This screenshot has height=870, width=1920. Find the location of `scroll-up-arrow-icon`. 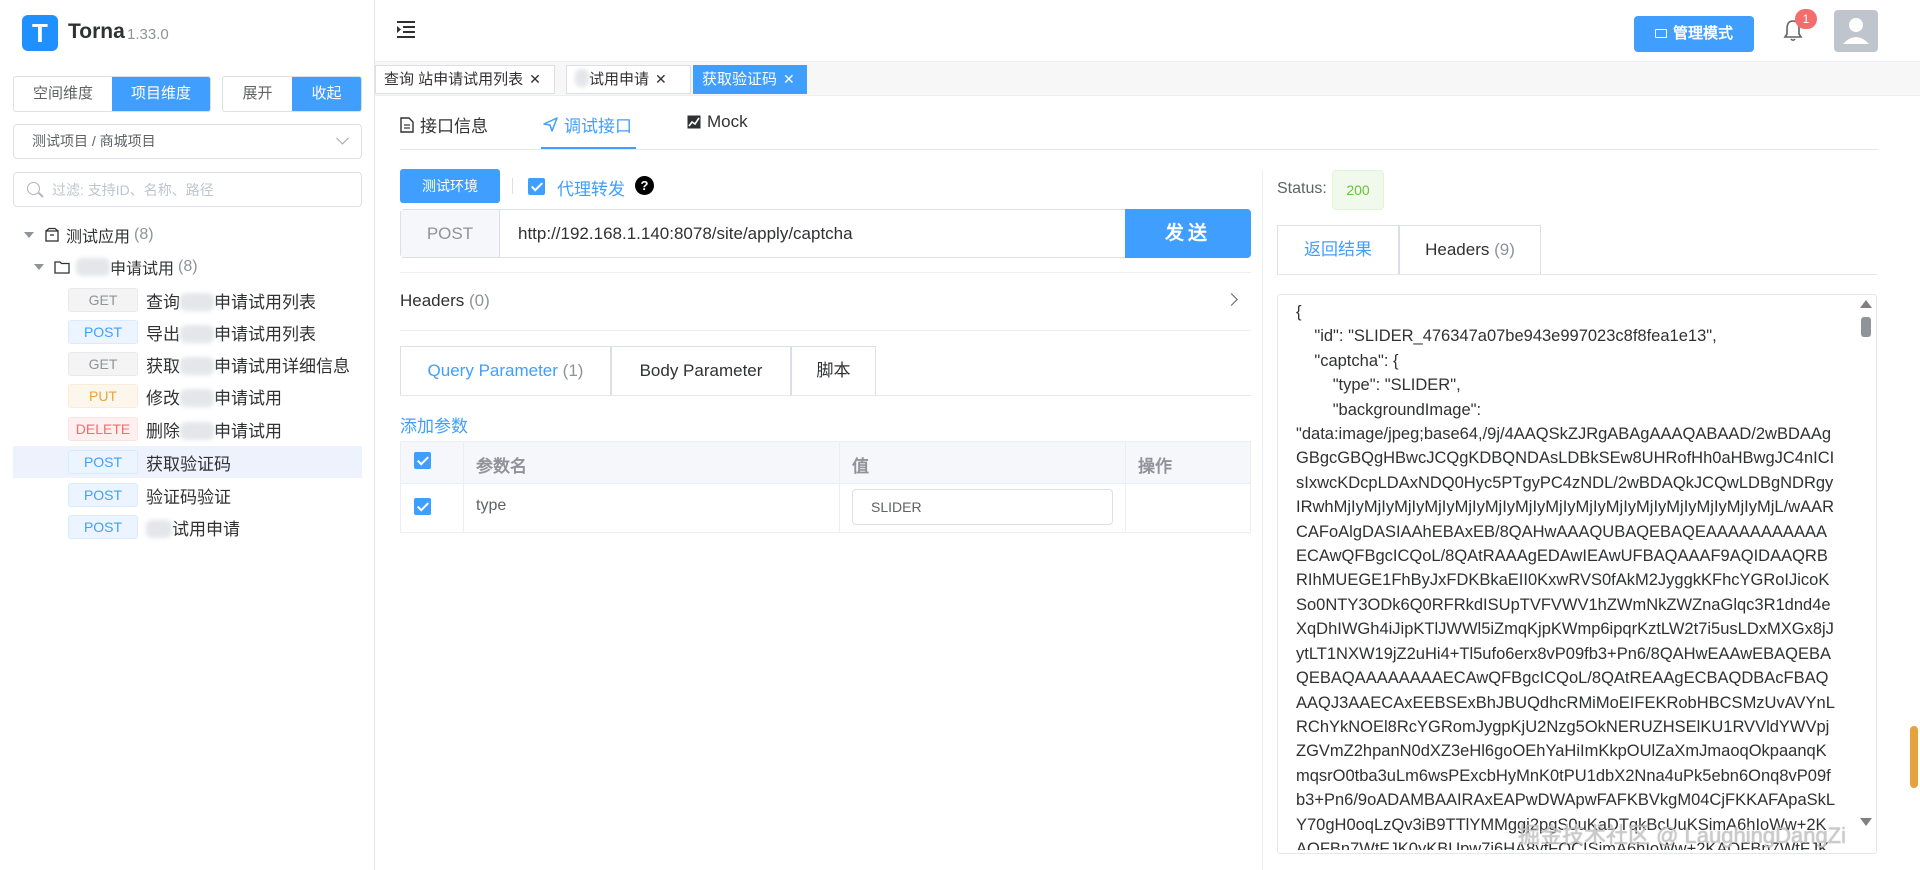

scroll-up-arrow-icon is located at coordinates (1866, 304).